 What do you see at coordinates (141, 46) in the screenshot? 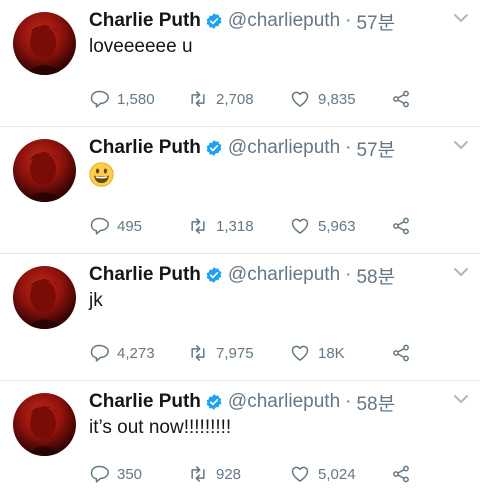
I see `tweet-text: loveeeeee u` at bounding box center [141, 46].